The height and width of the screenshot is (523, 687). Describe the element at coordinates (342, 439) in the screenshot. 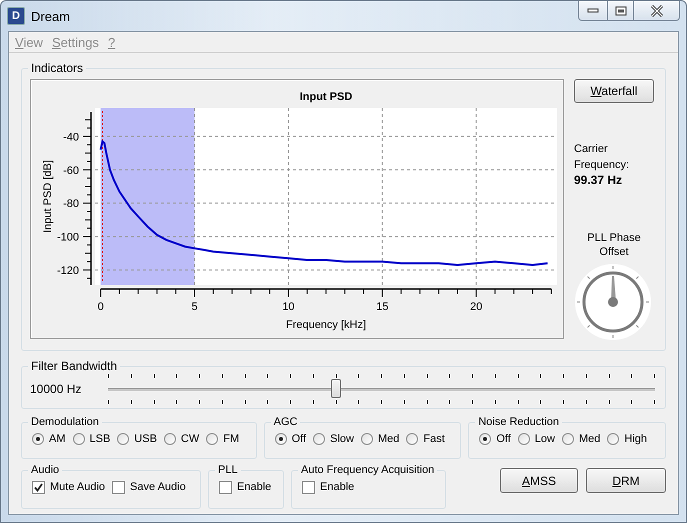

I see `option-label: Slow` at that location.